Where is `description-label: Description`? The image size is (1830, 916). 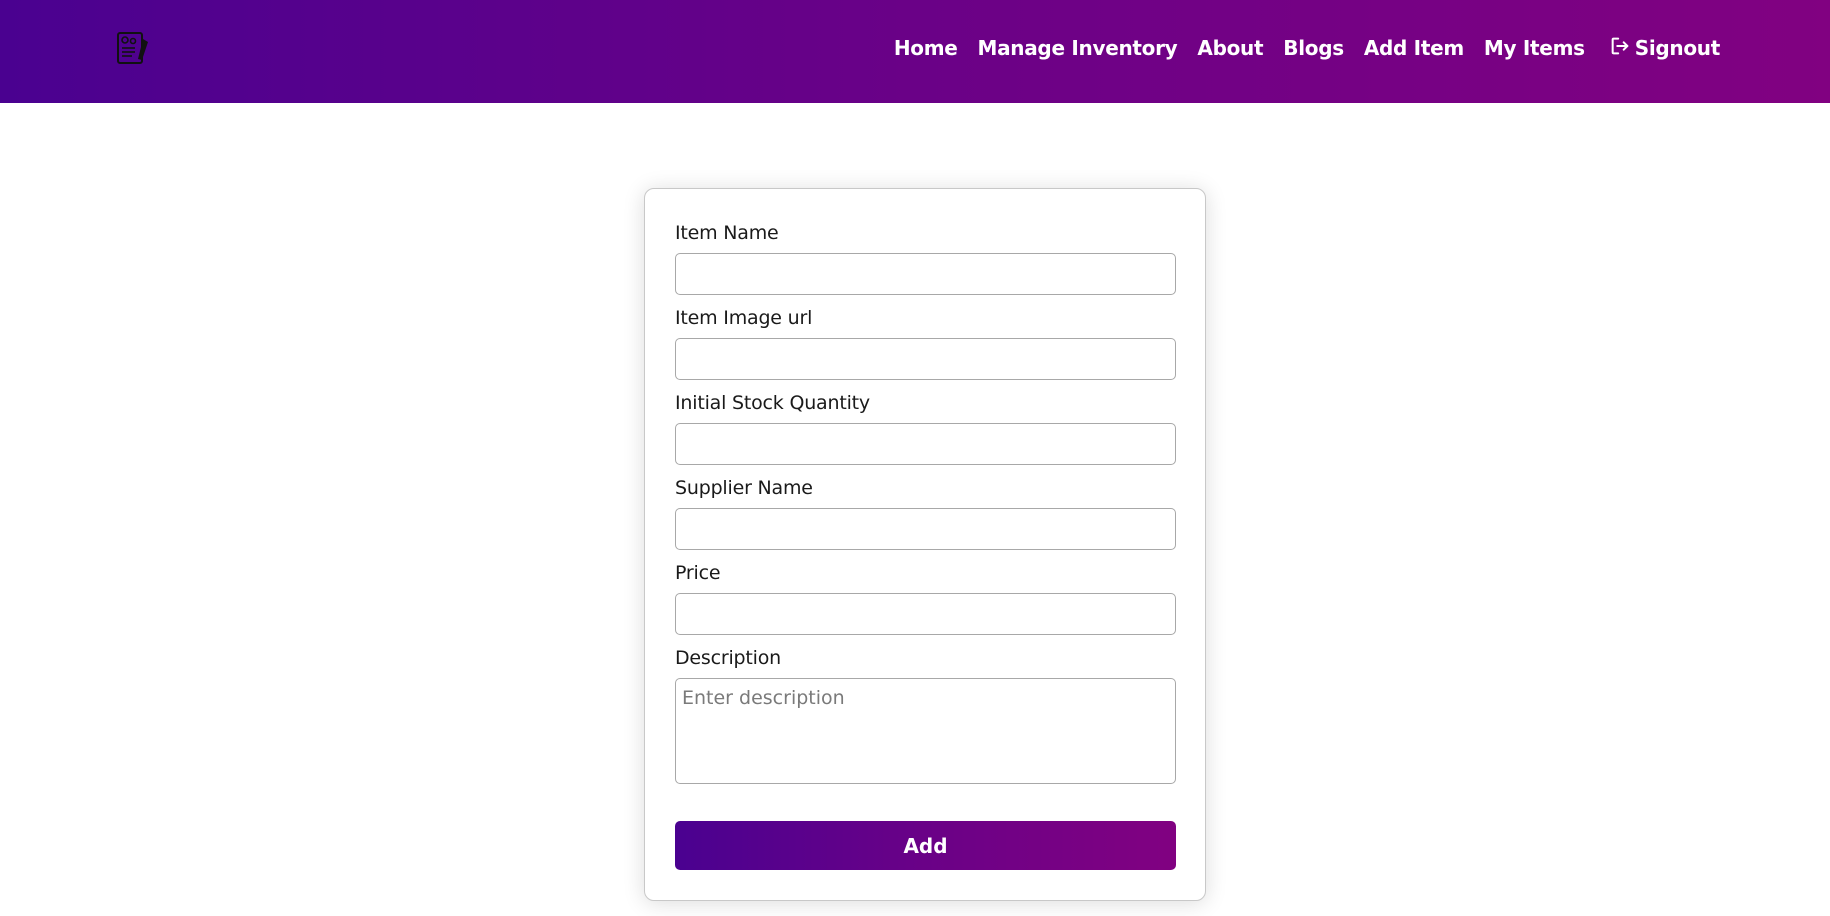 description-label: Description is located at coordinates (728, 658).